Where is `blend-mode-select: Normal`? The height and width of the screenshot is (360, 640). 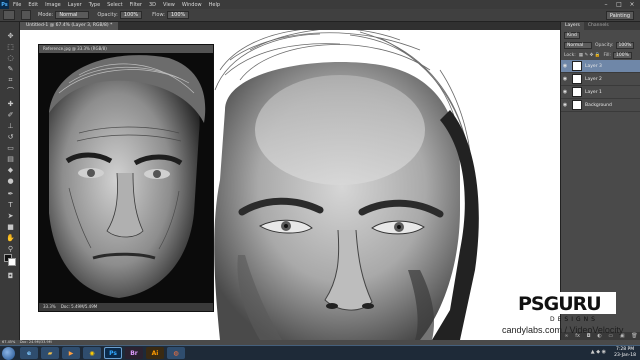 blend-mode-select: Normal is located at coordinates (578, 45).